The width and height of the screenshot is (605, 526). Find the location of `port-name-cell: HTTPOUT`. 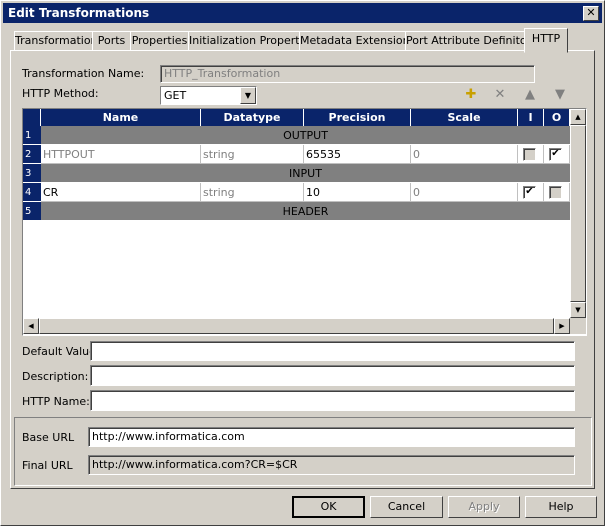

port-name-cell: HTTPOUT is located at coordinates (121, 154).